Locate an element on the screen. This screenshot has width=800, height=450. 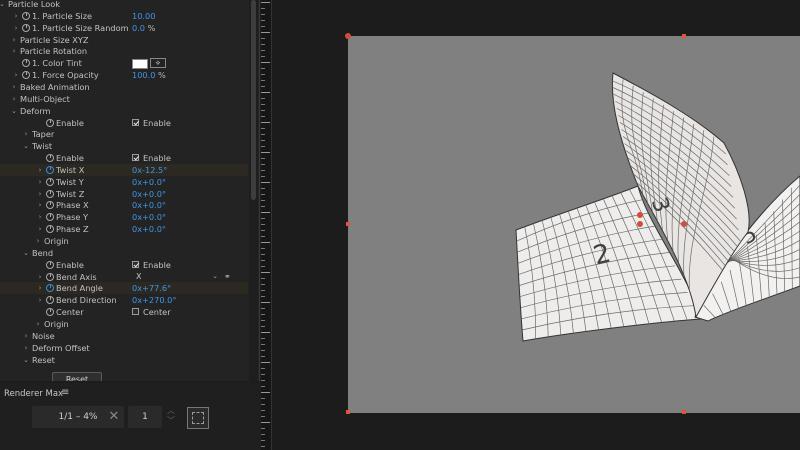
param-row: › Twist Z 0x+0.0° is located at coordinates (124, 194).